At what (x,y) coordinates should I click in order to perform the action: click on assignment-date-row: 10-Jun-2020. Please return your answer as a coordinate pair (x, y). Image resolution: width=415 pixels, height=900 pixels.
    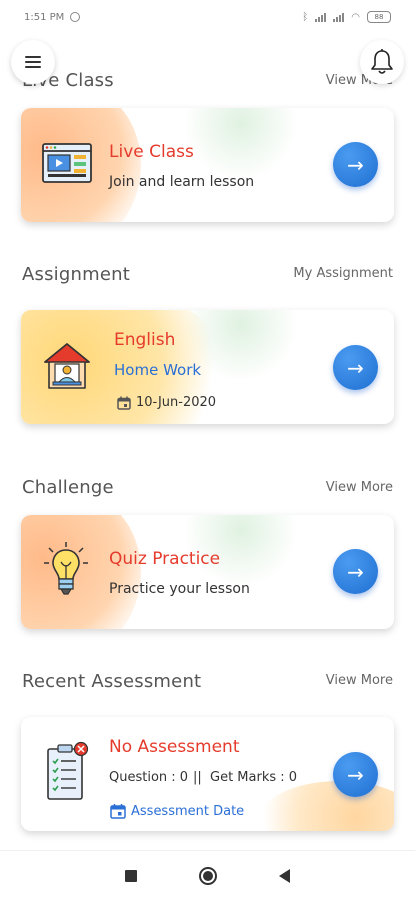
    Looking at the image, I should click on (166, 402).